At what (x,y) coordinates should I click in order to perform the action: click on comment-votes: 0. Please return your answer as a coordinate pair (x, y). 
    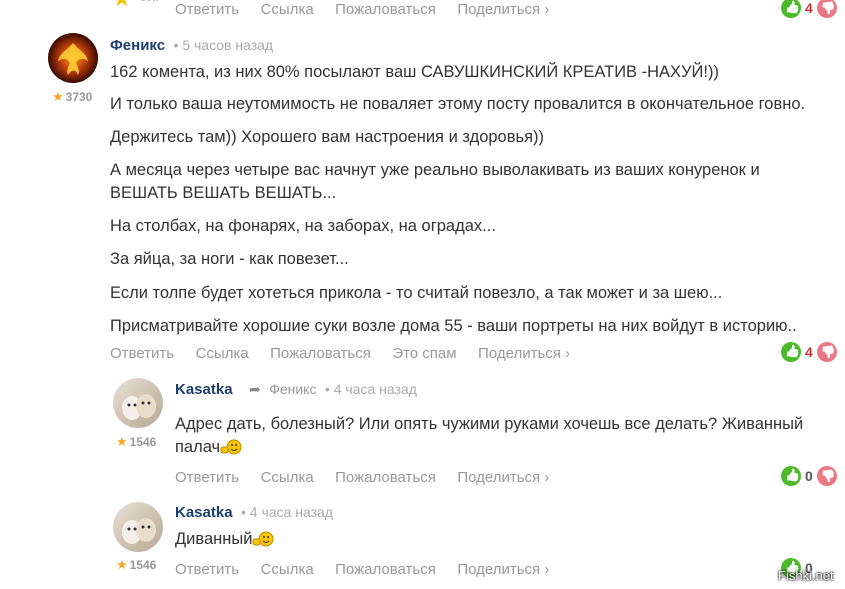
    Looking at the image, I should click on (809, 476).